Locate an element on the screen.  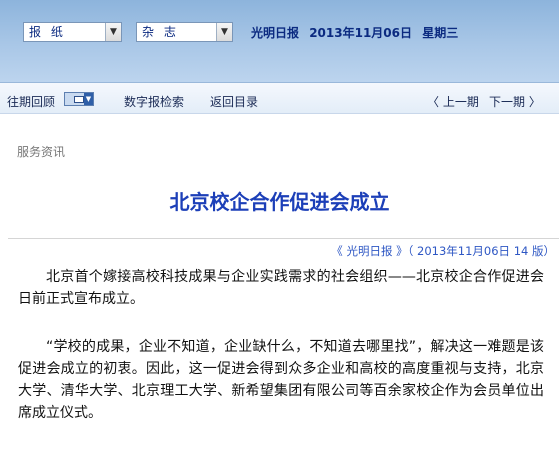
paper-select-value: 报 纸 is located at coordinates (47, 32).